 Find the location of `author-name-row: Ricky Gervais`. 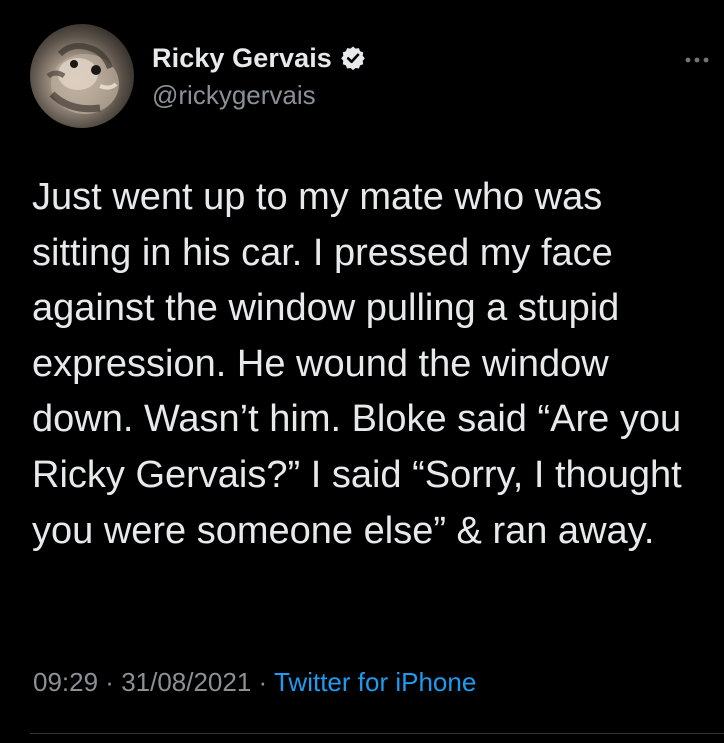

author-name-row: Ricky Gervais is located at coordinates (259, 58).